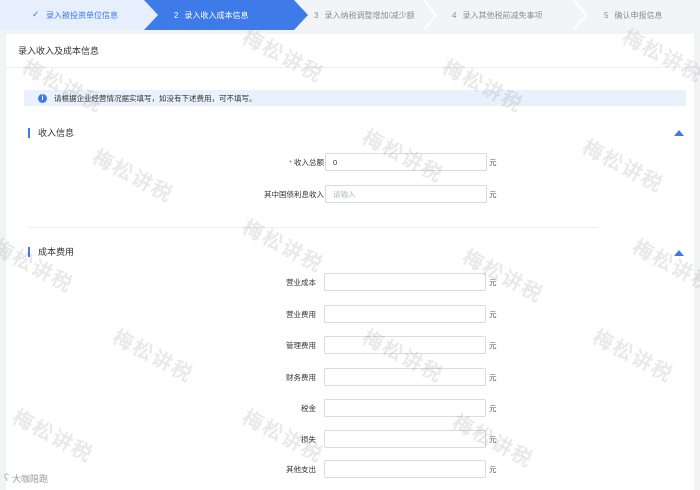  Describe the element at coordinates (306, 162) in the screenshot. I see `income-total-label: * 收入总额` at that location.